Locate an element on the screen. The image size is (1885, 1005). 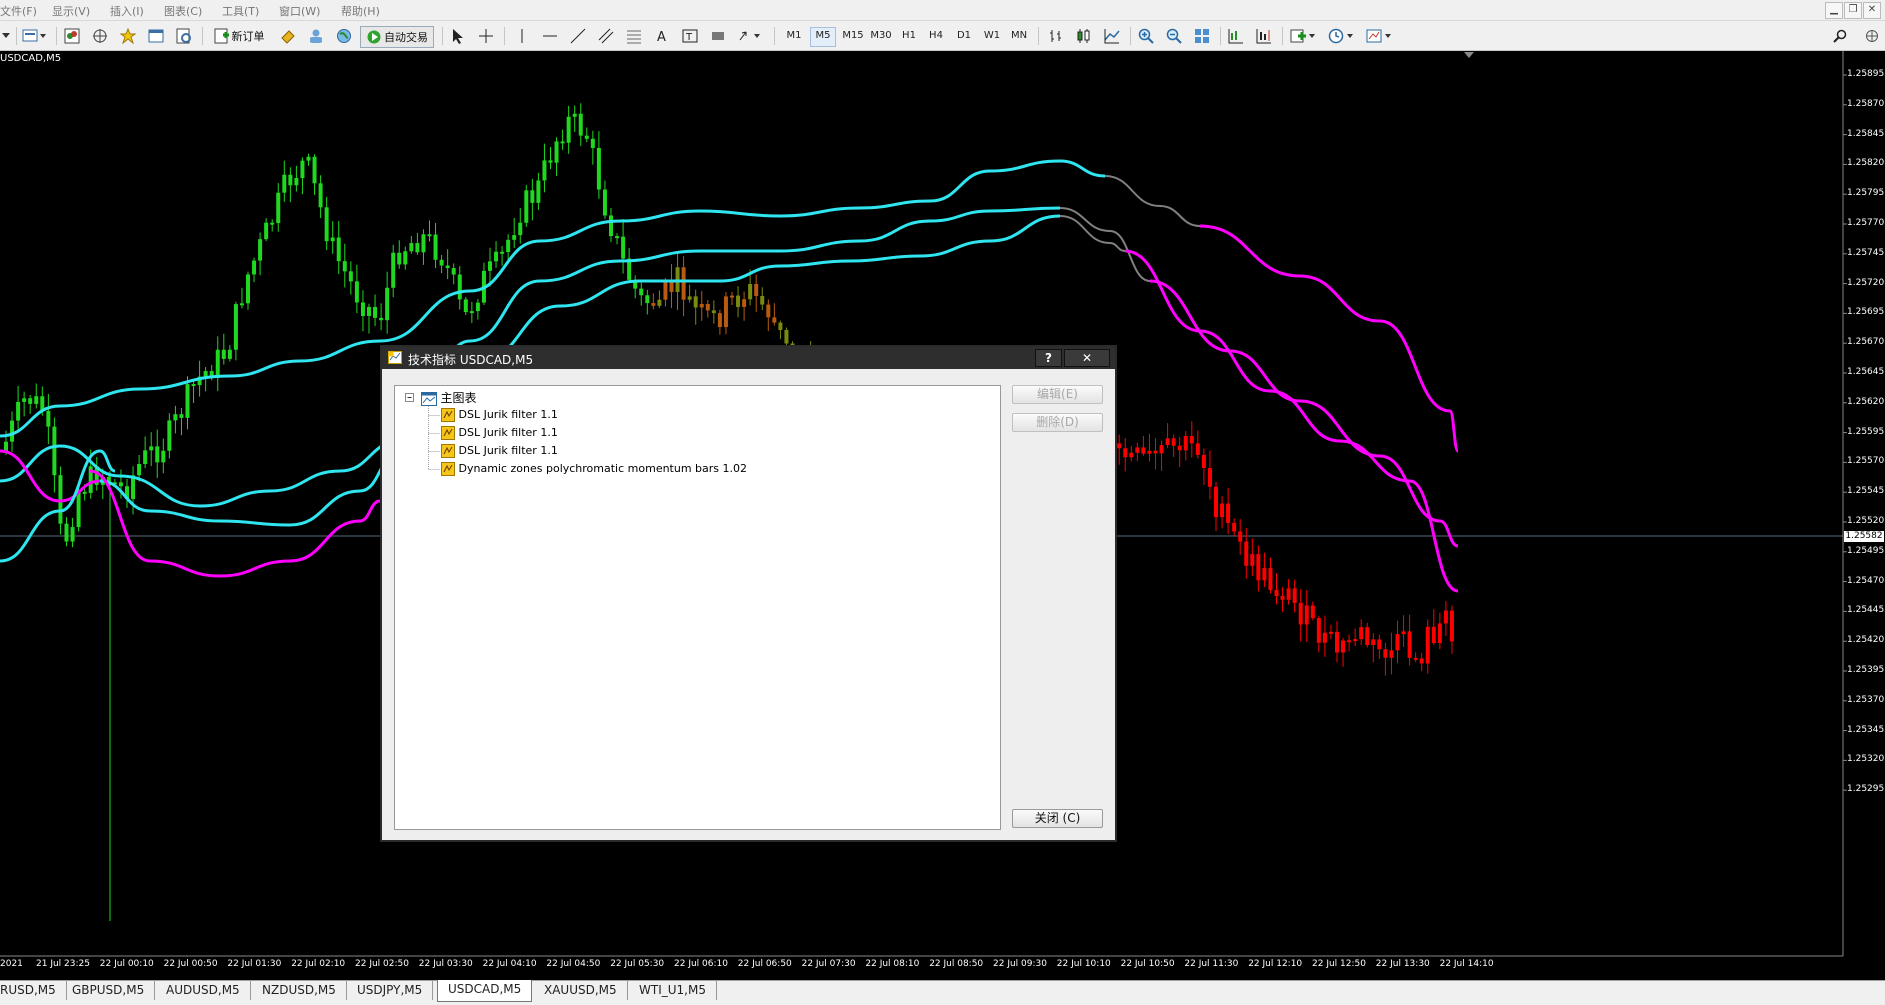
tile-windows-icon is located at coordinates (1202, 36).